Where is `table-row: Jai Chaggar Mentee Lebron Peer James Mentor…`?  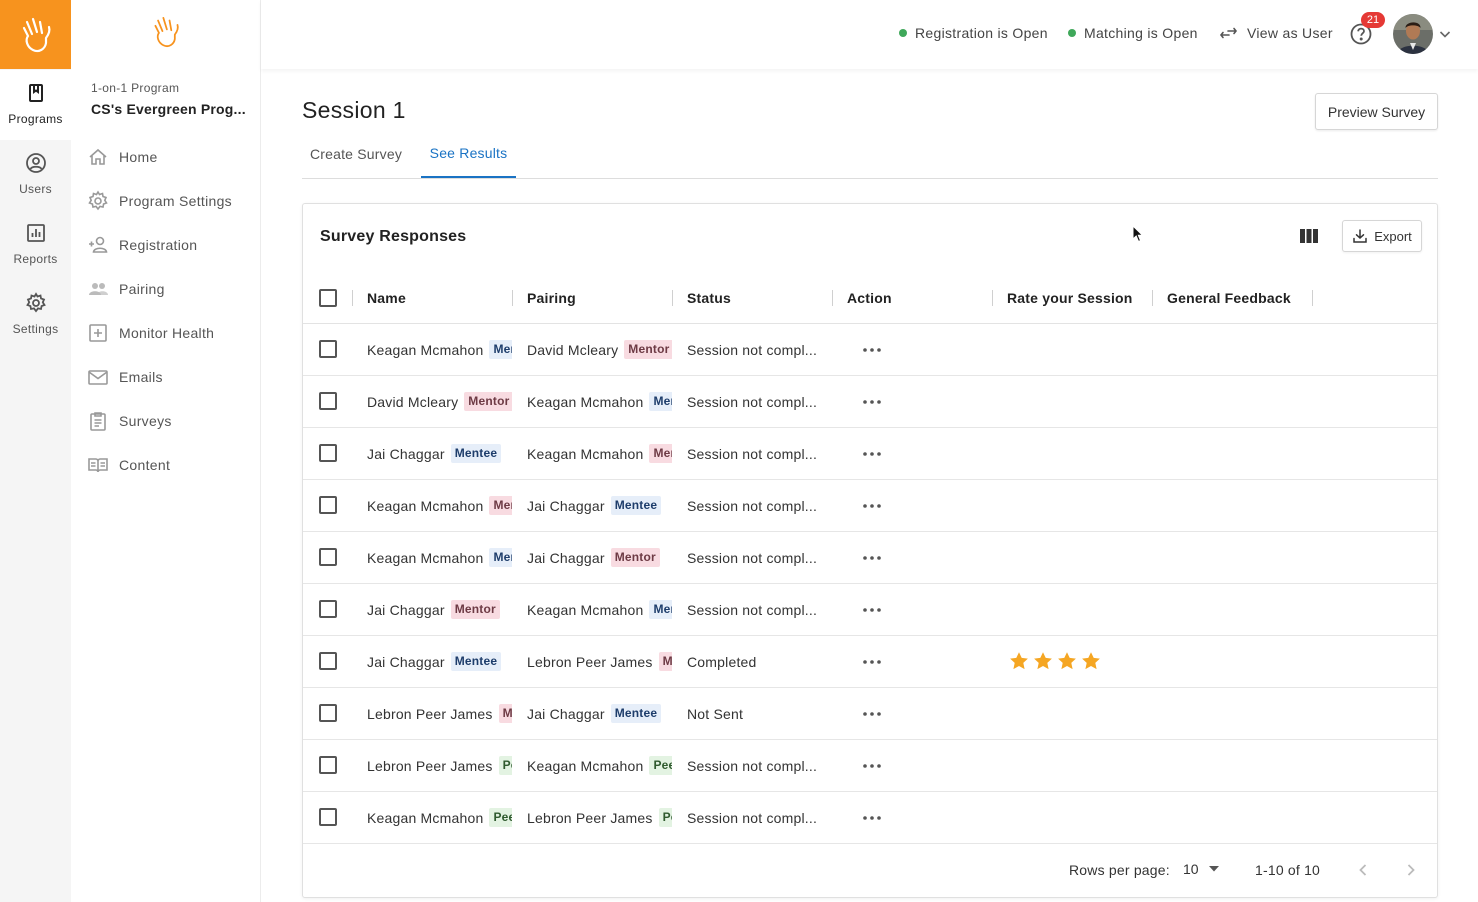
table-row: Jai Chaggar Mentee Lebron Peer James Mentor… is located at coordinates (870, 662).